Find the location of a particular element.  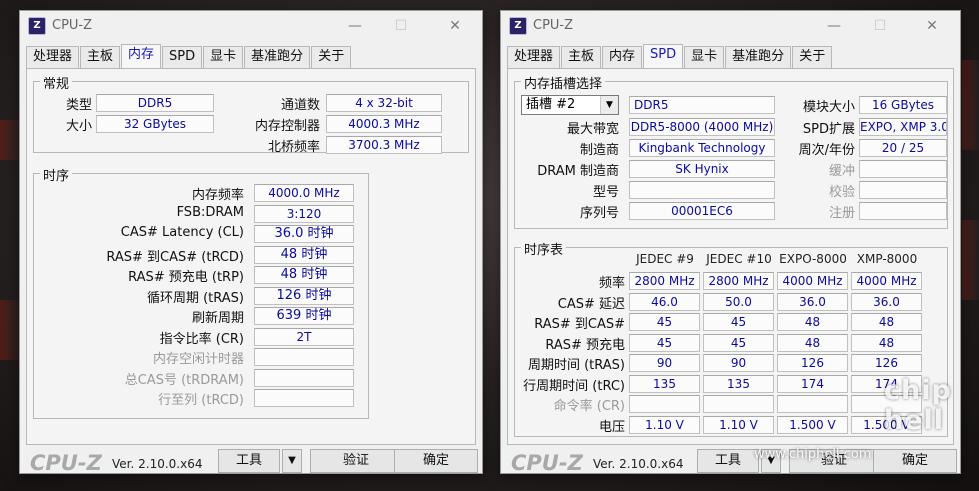

mem-controller-value: 4000.3 MHz is located at coordinates (384, 124).